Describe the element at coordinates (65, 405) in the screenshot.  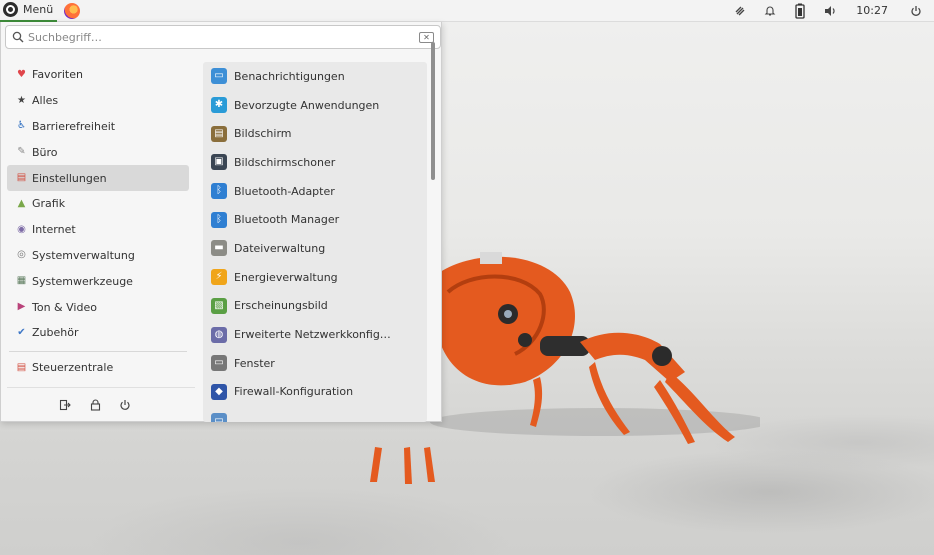
I see `logout-icon` at that location.